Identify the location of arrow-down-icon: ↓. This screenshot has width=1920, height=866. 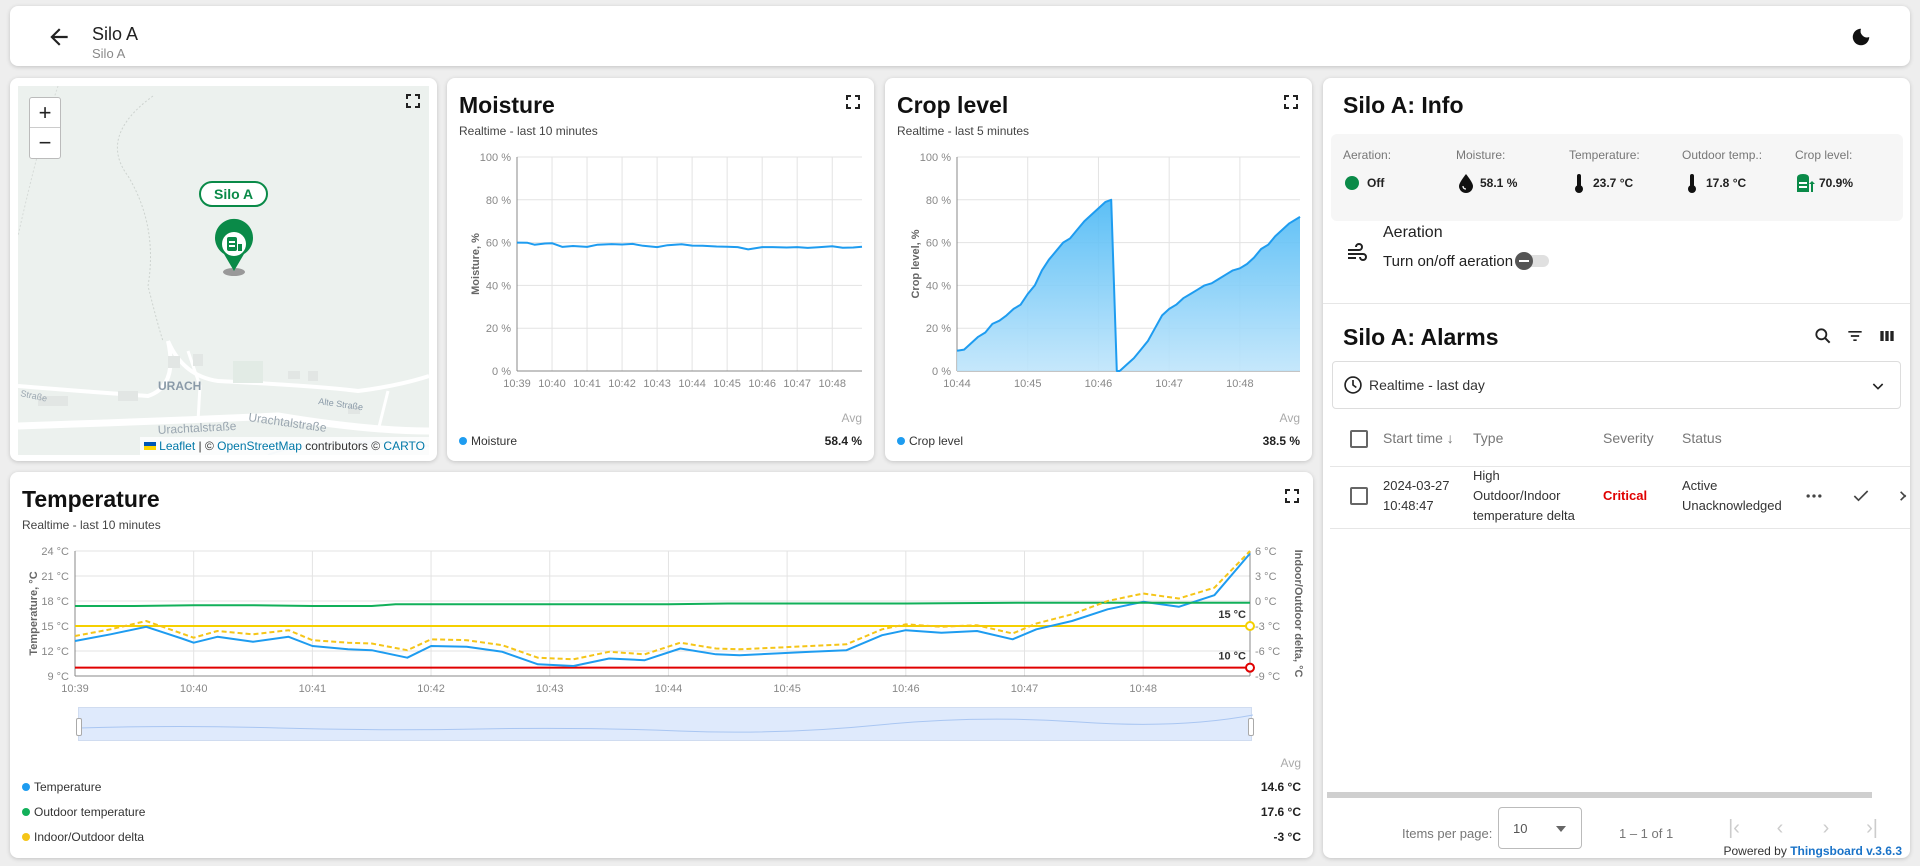
(1450, 438).